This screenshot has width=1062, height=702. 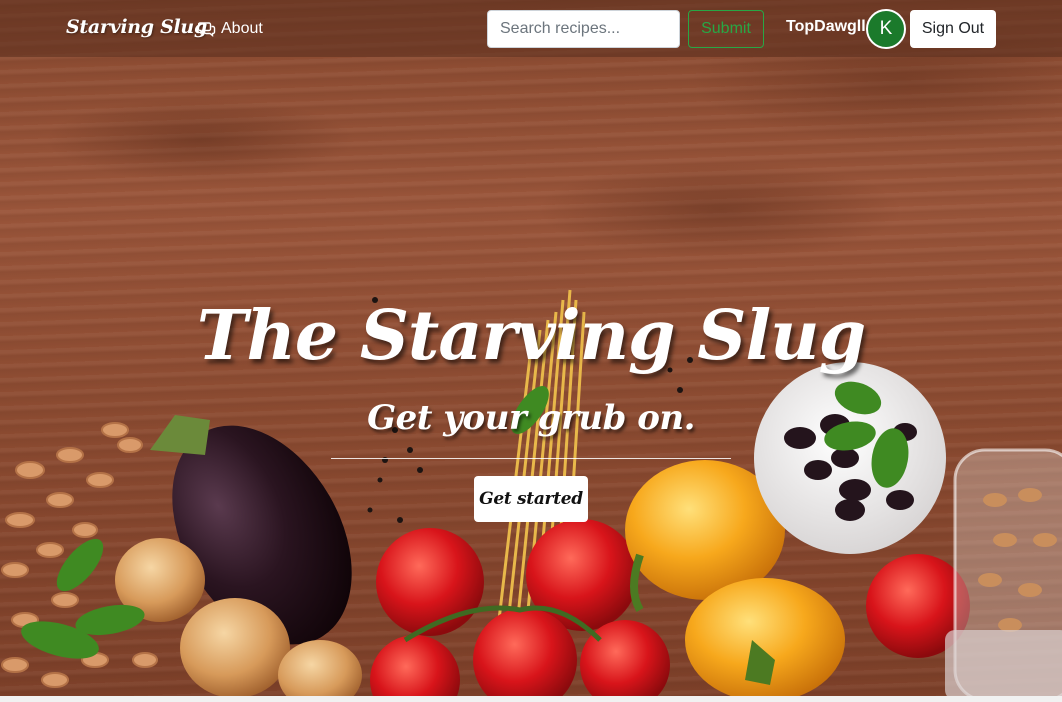 I want to click on about-link: About, so click(x=230, y=29).